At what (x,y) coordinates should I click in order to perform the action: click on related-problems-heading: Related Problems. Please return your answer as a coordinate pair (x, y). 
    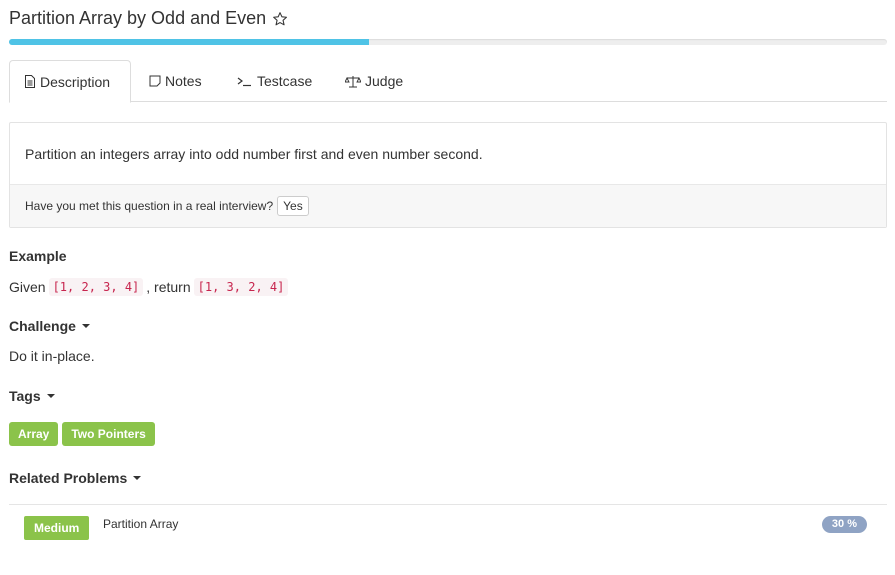
    Looking at the image, I should click on (75, 478).